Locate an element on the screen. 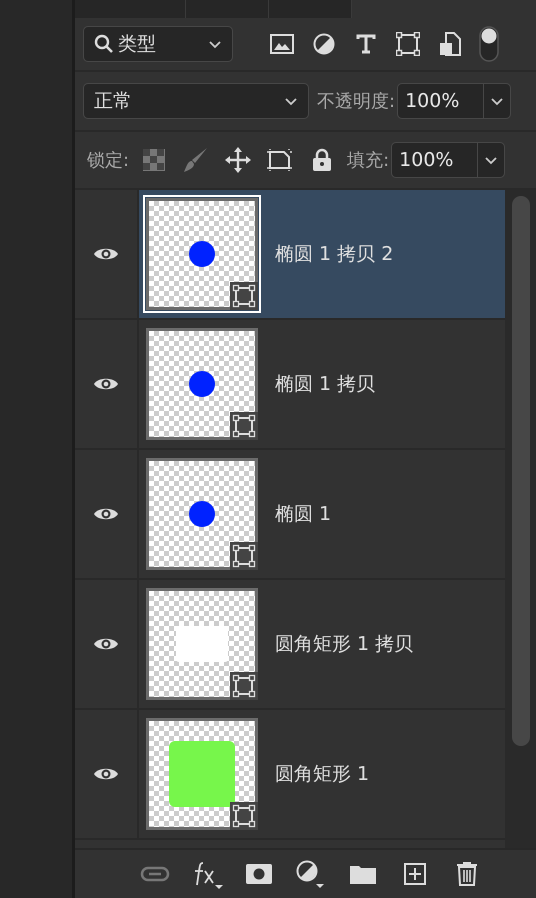 The height and width of the screenshot is (898, 536). blend-mode-dropdown: 正常 is located at coordinates (196, 101).